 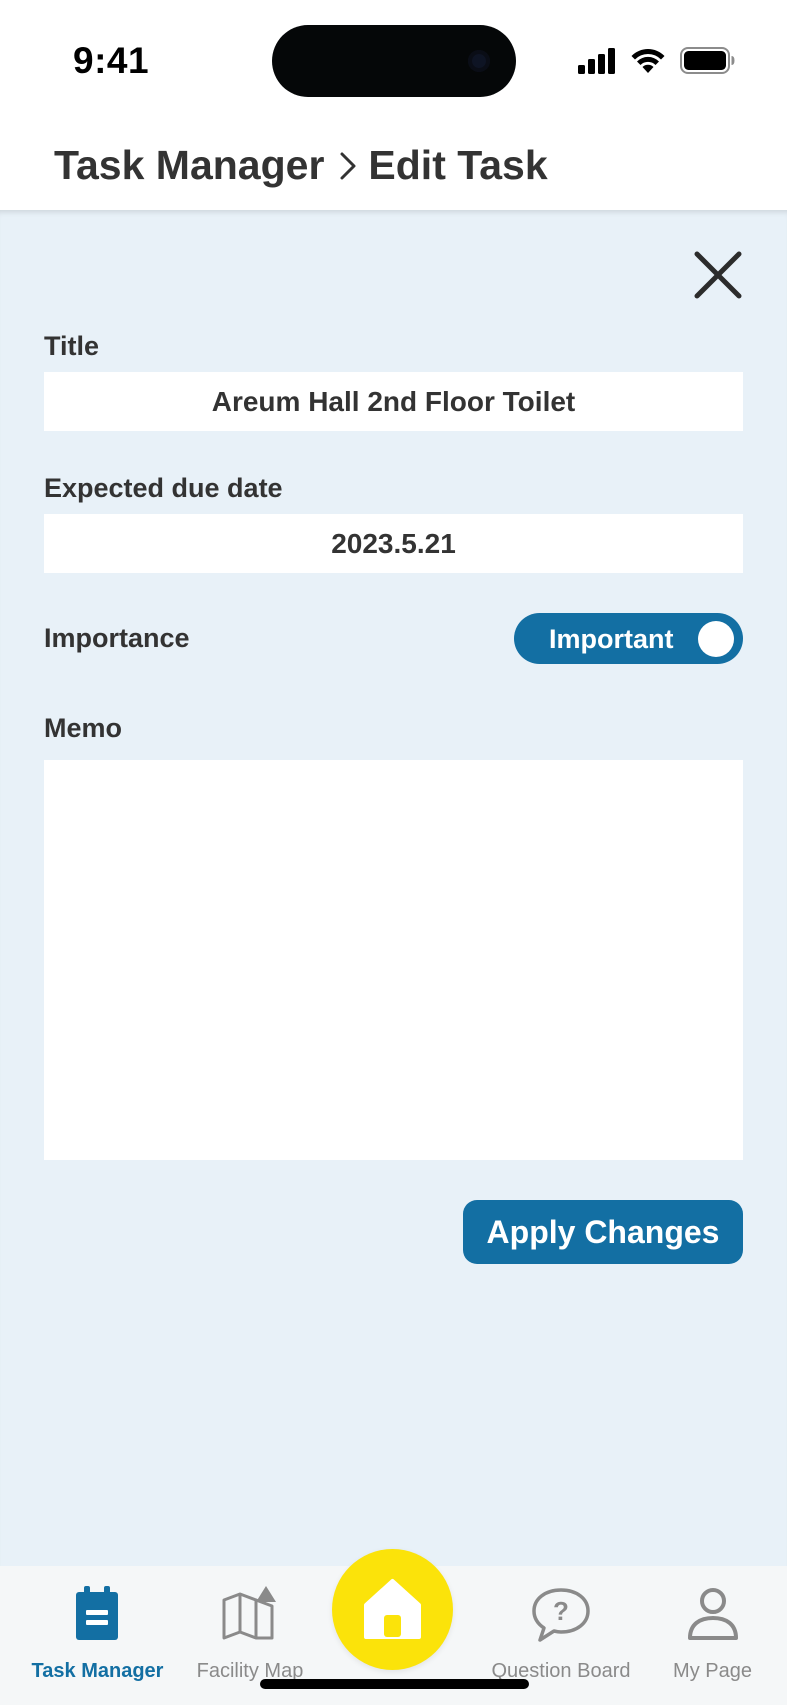 I want to click on dynamic-island, so click(x=394, y=61).